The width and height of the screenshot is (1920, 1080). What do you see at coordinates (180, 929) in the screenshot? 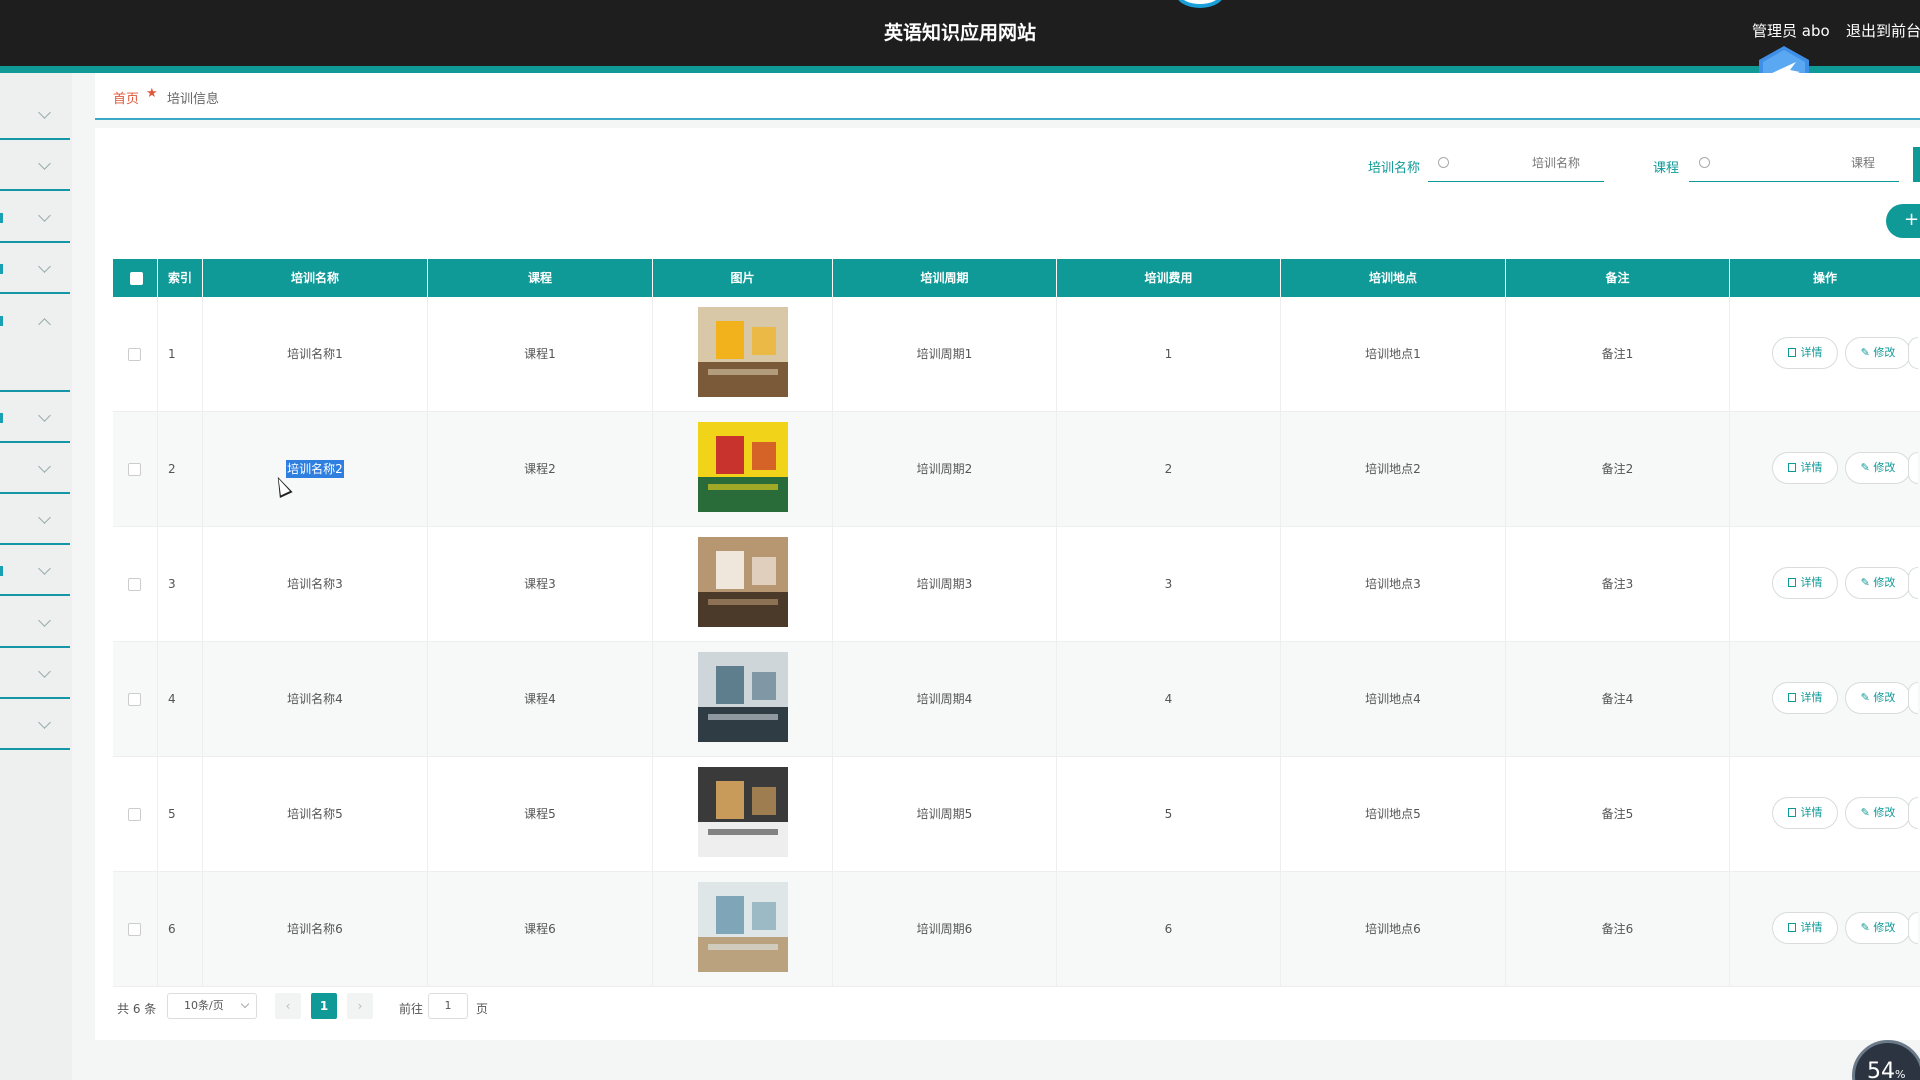
I see `cell-index: 6` at bounding box center [180, 929].